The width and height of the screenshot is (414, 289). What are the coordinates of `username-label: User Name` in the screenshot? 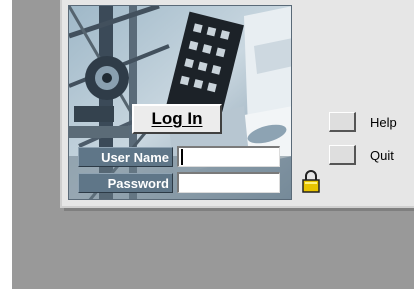 It's located at (125, 157).